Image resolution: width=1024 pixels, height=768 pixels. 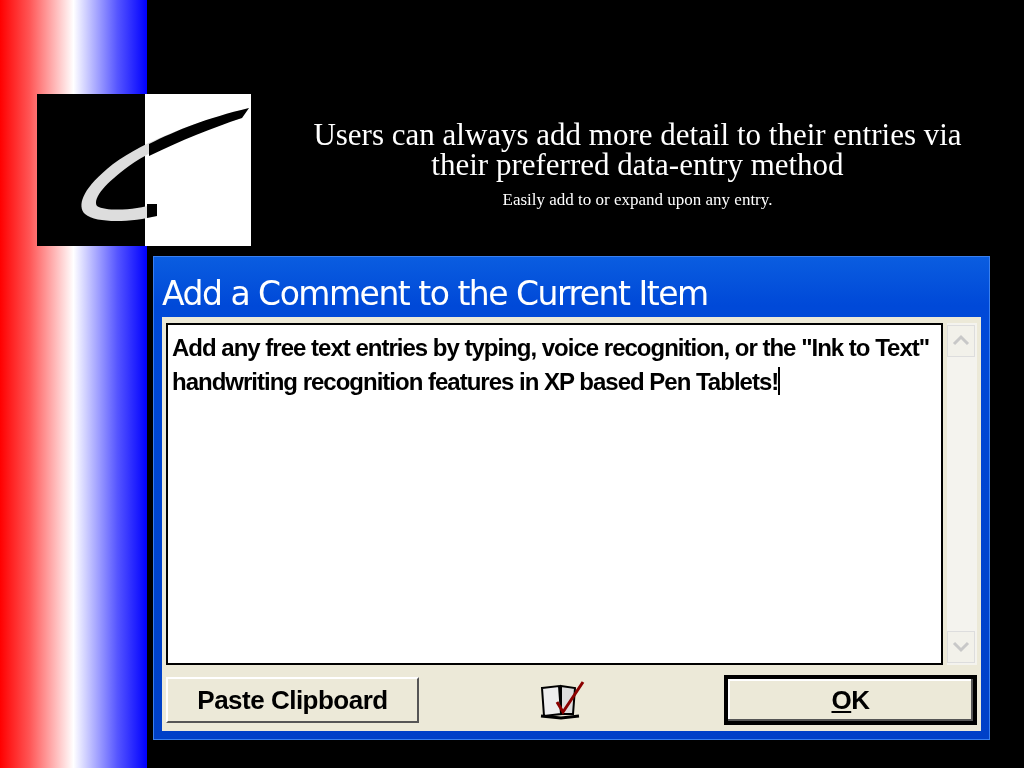 What do you see at coordinates (850, 700) in the screenshot?
I see `dialog-button: OK` at bounding box center [850, 700].